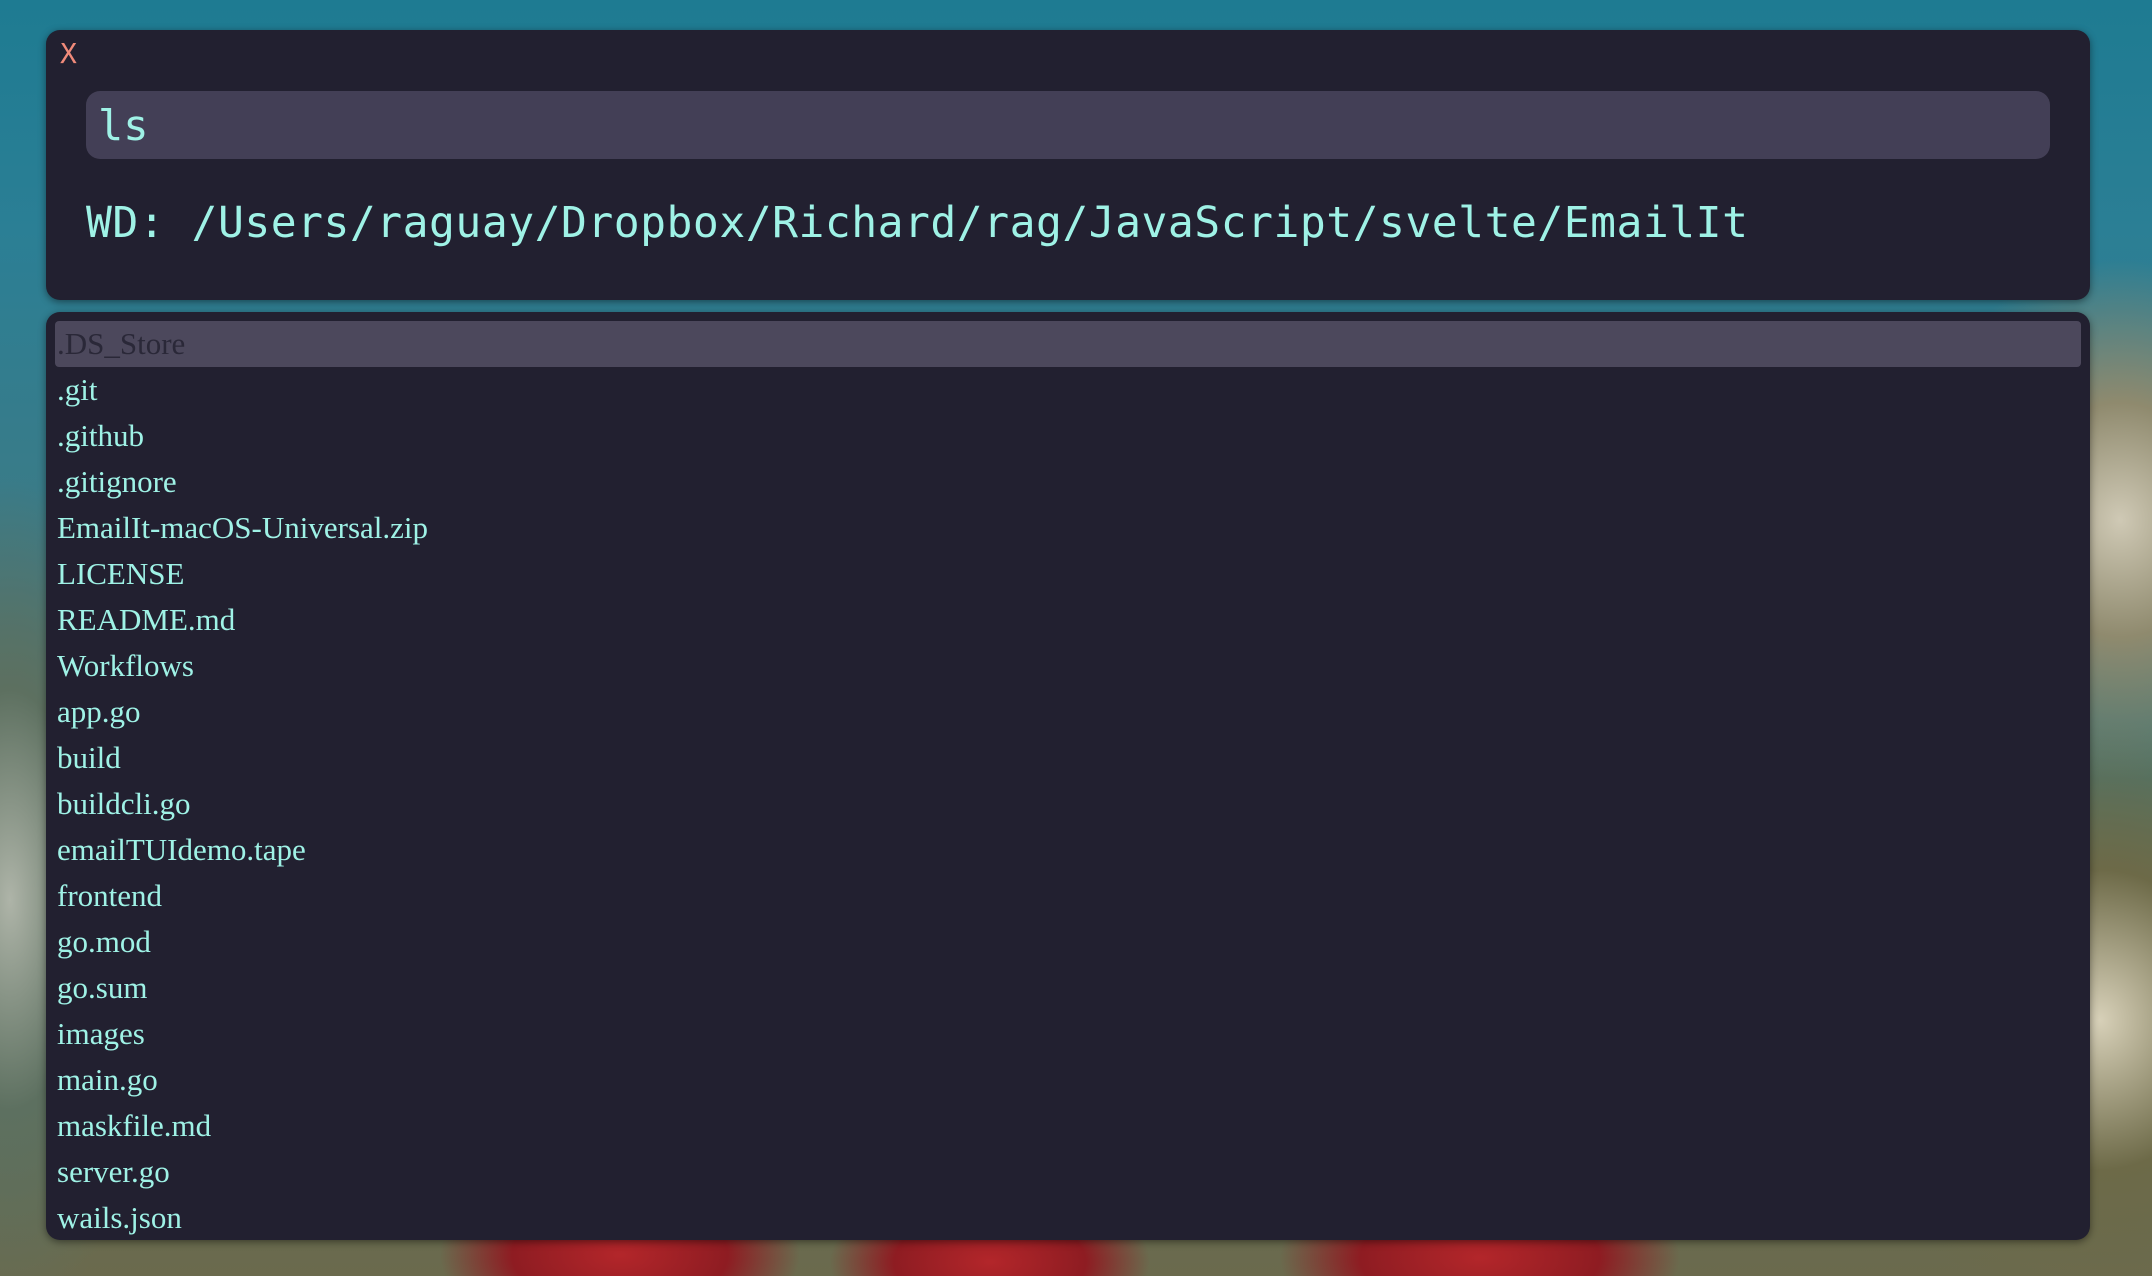  Describe the element at coordinates (1068, 1172) in the screenshot. I see `file-list-item: server.go` at that location.